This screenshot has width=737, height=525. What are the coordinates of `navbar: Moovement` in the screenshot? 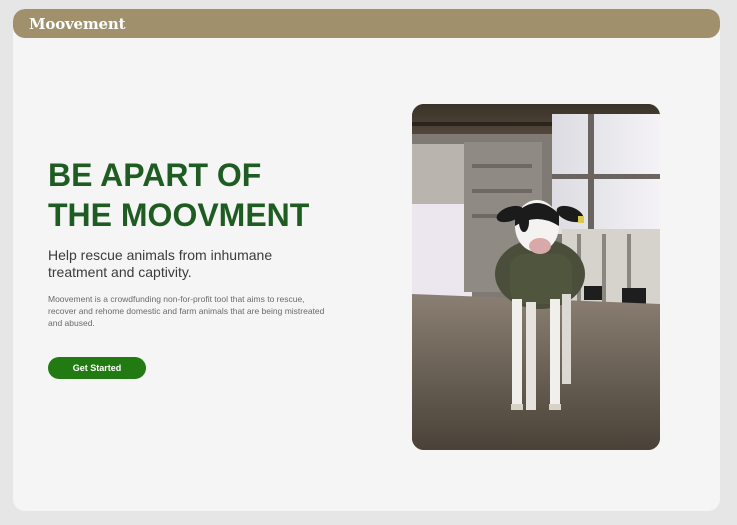 It's located at (366, 23).